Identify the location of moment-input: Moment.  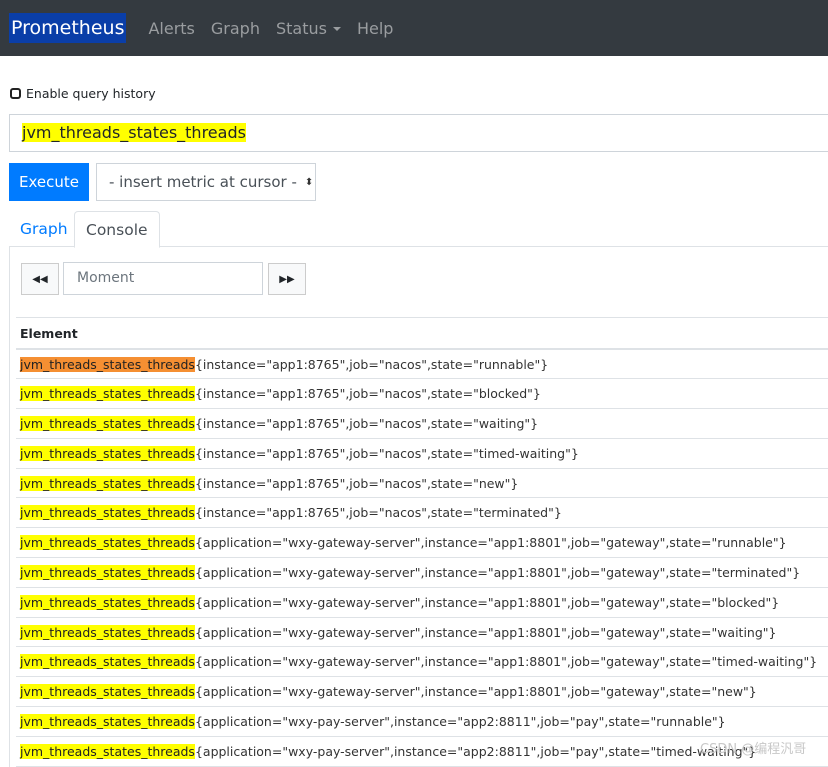
(163, 278).